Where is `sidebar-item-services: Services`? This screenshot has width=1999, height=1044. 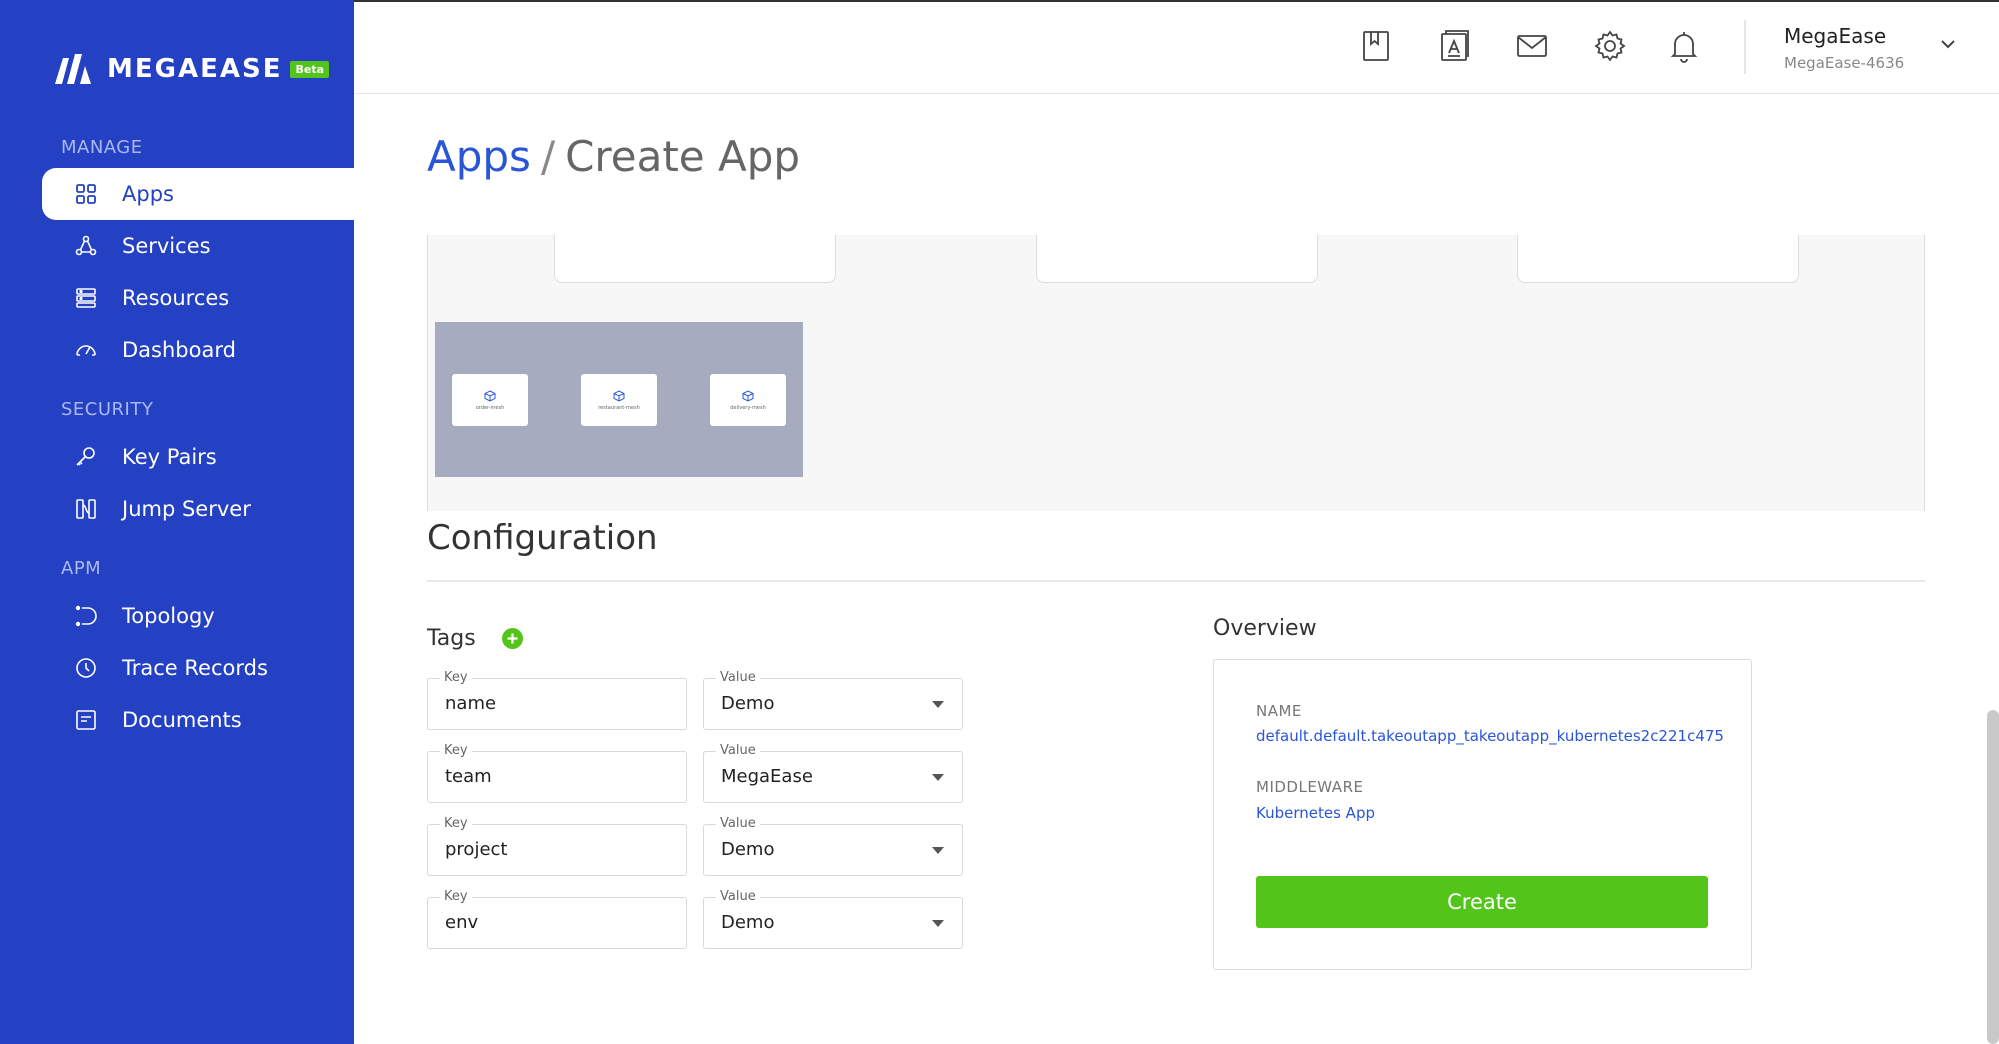 sidebar-item-services: Services is located at coordinates (198, 246).